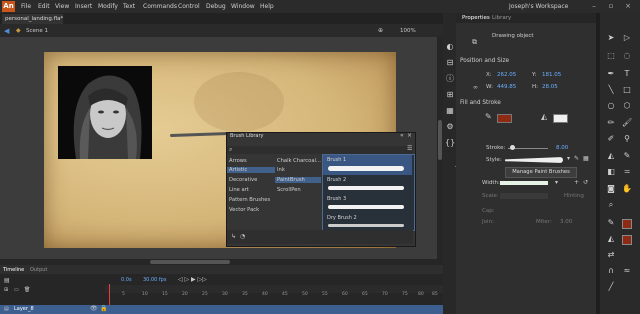 The image size is (640, 314). Describe the element at coordinates (501, 18) in the screenshot. I see `tab-library: Library` at that location.